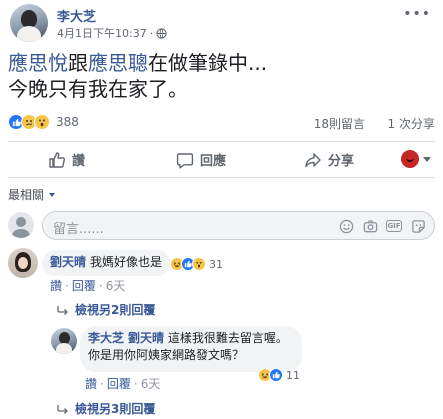 The width and height of the screenshot is (443, 419). Describe the element at coordinates (68, 262) in the screenshot. I see `commenter-name: 劉天晴` at that location.